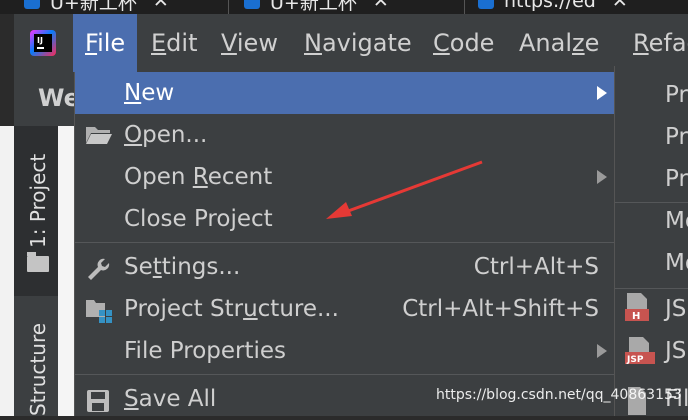  I want to click on watermark: https://blog.csdn.net/qq_40863153, so click(559, 395).